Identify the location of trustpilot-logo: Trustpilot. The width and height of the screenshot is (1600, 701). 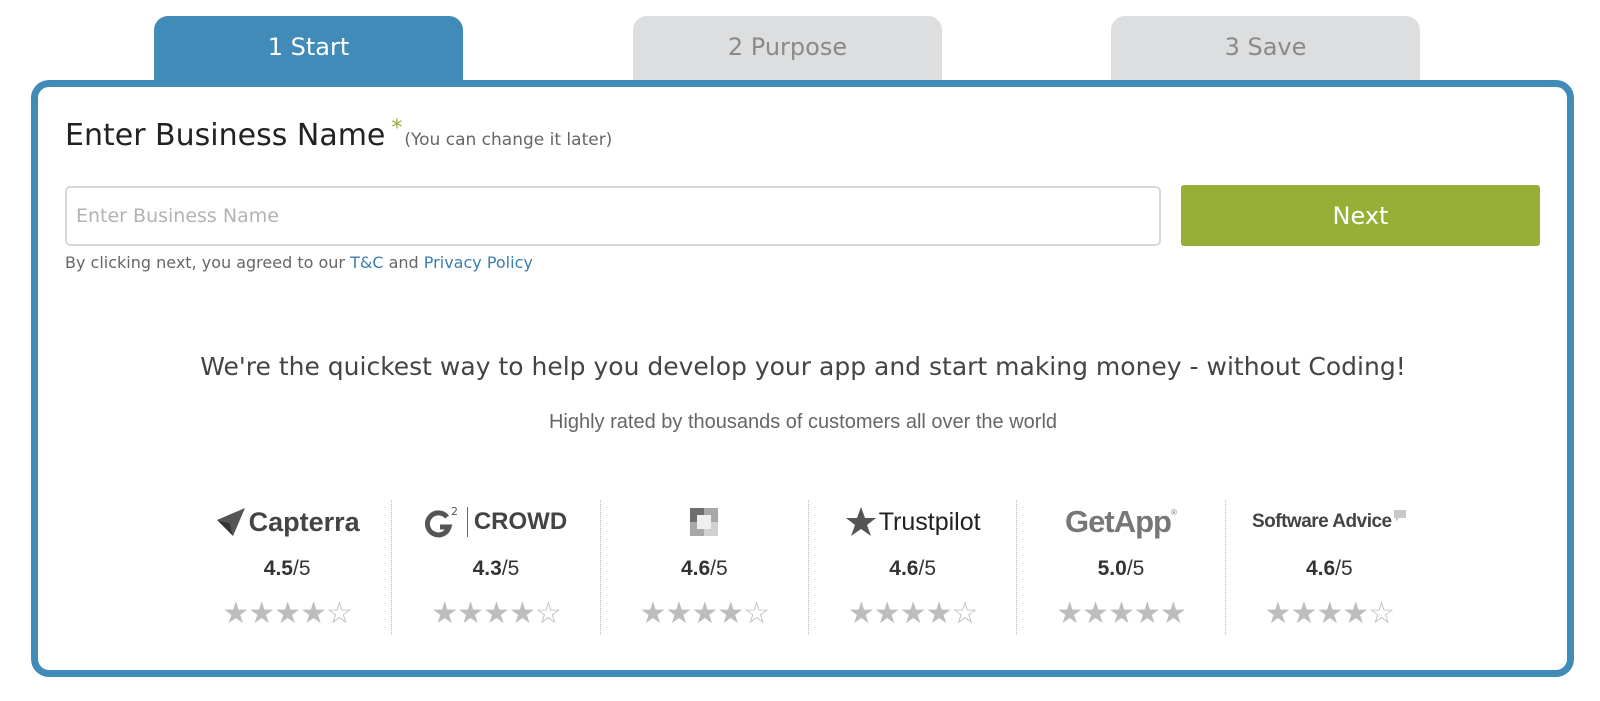
(912, 522).